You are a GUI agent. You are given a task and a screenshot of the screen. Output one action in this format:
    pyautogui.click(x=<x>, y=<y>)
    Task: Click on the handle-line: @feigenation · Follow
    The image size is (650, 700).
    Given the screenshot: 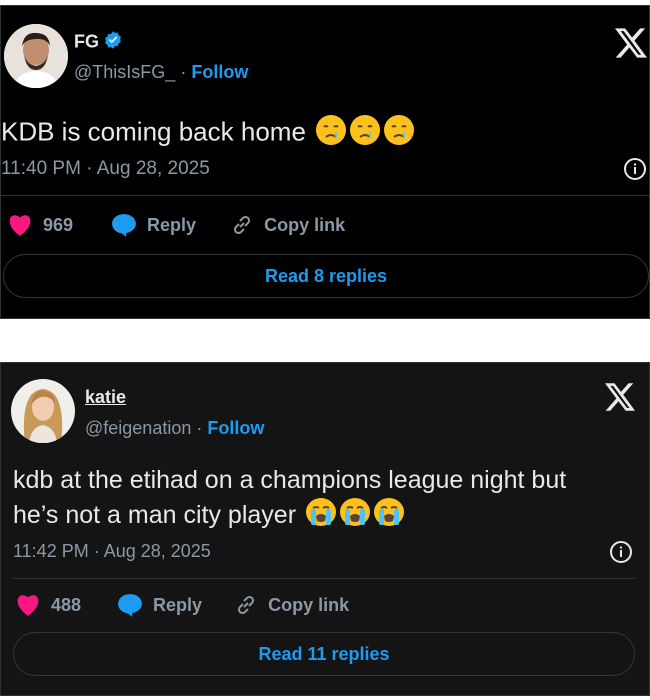 What is the action you would take?
    pyautogui.click(x=174, y=428)
    